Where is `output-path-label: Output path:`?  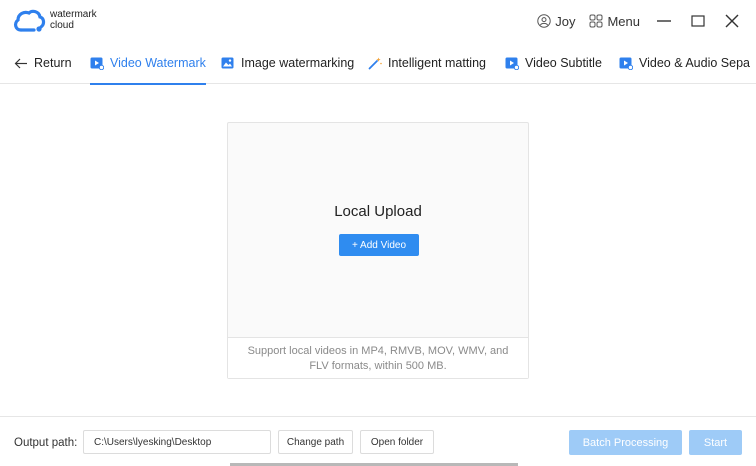
output-path-label: Output path: is located at coordinates (46, 443).